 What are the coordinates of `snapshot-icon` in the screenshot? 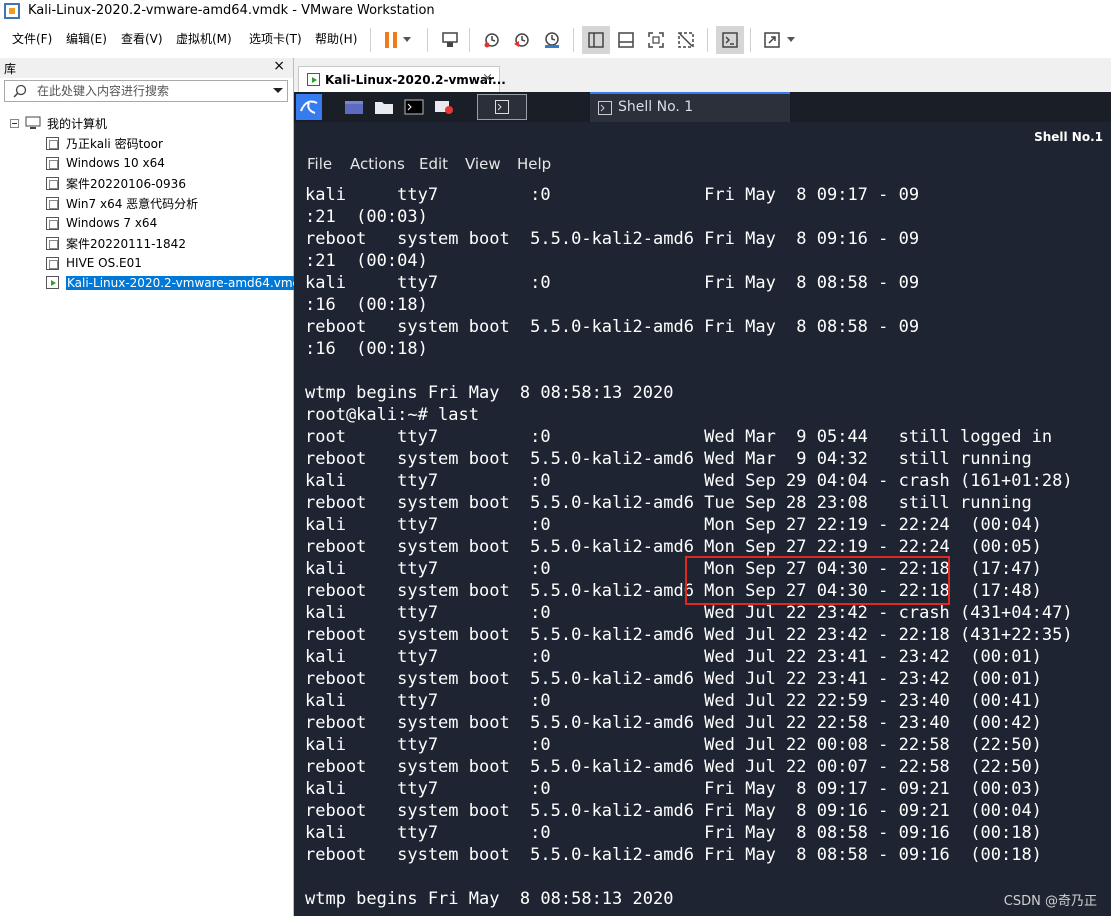 It's located at (492, 40).